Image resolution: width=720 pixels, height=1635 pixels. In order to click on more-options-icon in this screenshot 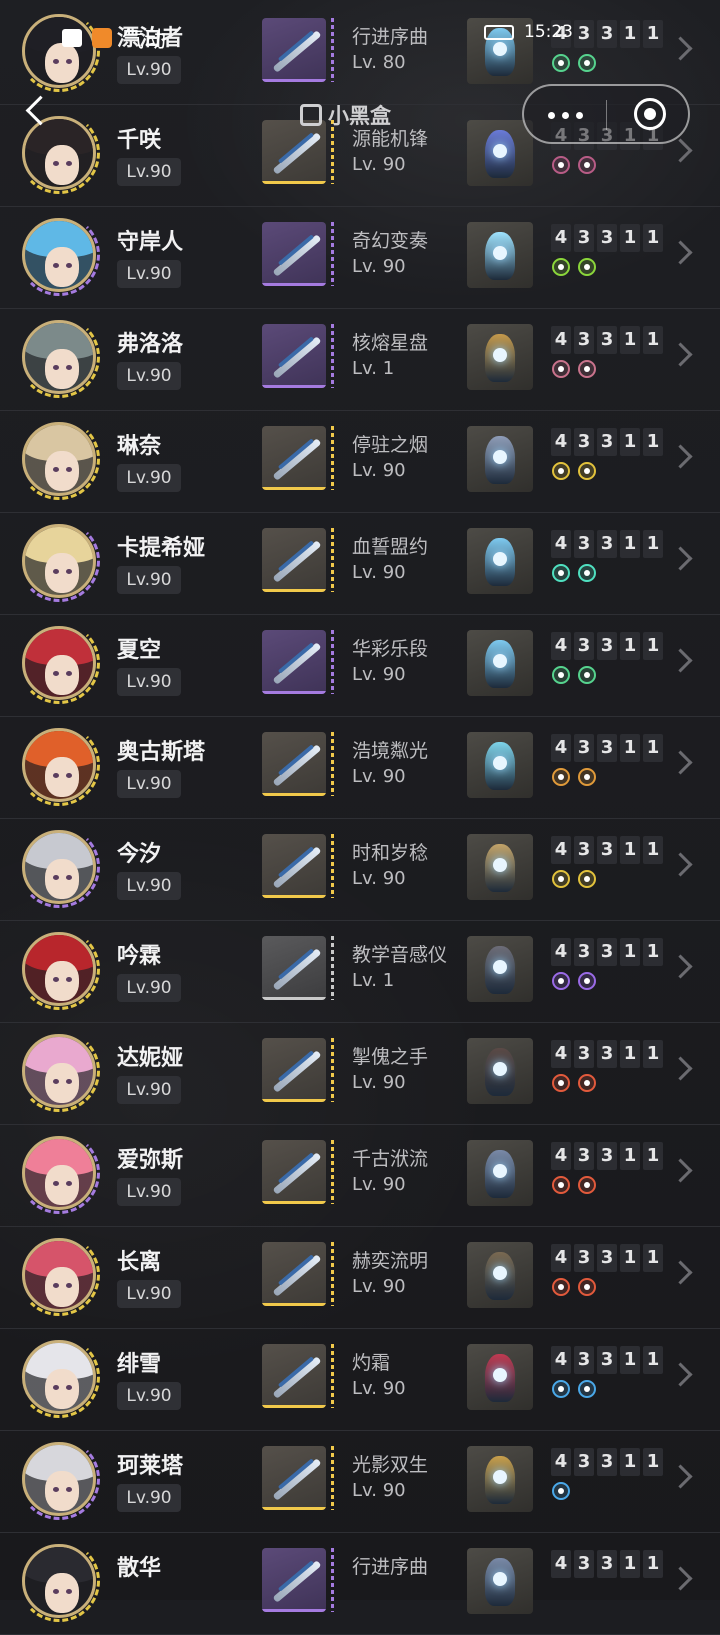, I will do `click(565, 115)`.